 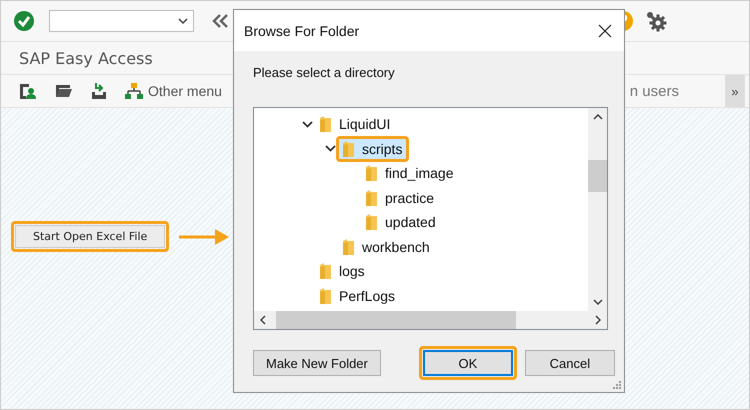 I want to click on toolbar-text: n users, so click(x=654, y=91).